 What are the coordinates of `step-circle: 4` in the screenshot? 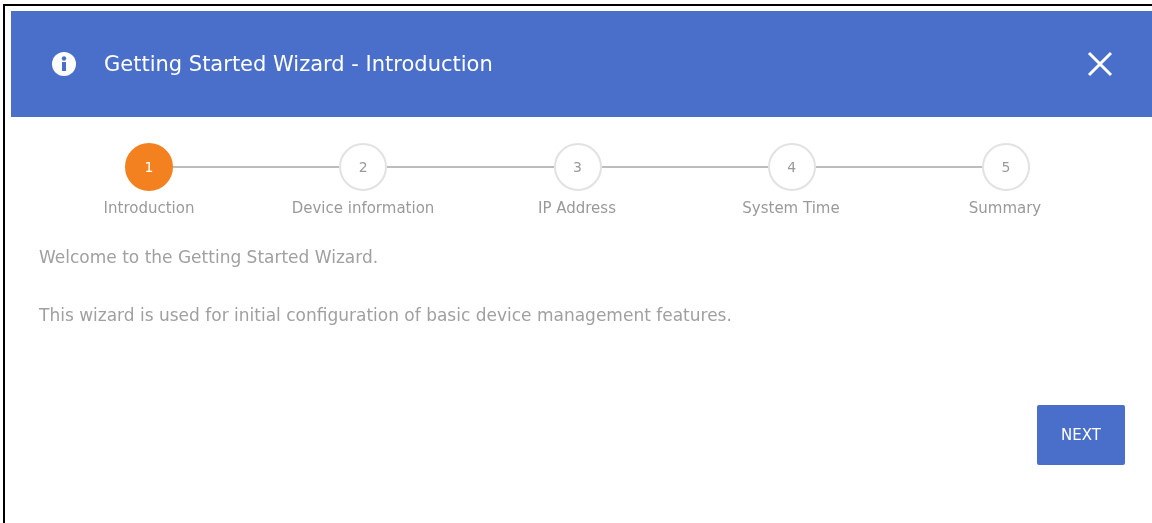 It's located at (791, 167).